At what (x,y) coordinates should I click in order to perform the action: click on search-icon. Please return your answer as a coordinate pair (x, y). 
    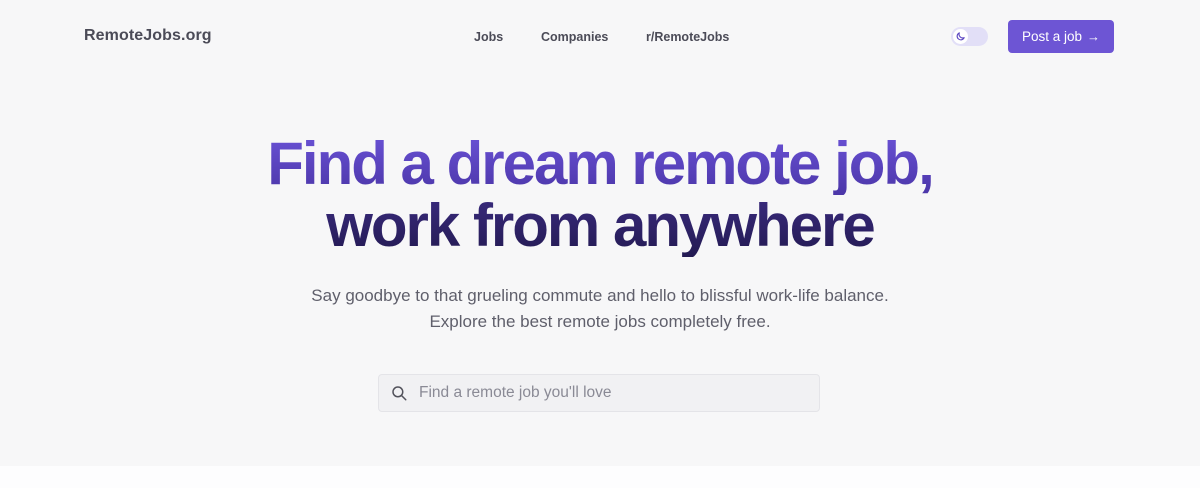
    Looking at the image, I should click on (399, 393).